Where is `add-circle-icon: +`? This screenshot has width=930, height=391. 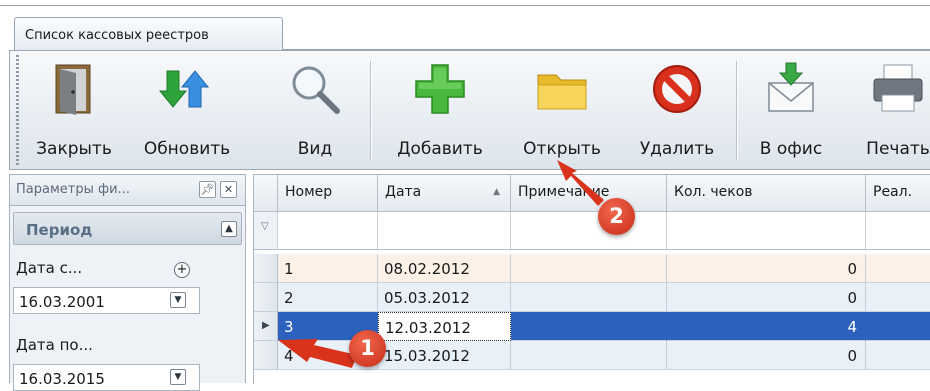 add-circle-icon: + is located at coordinates (182, 270).